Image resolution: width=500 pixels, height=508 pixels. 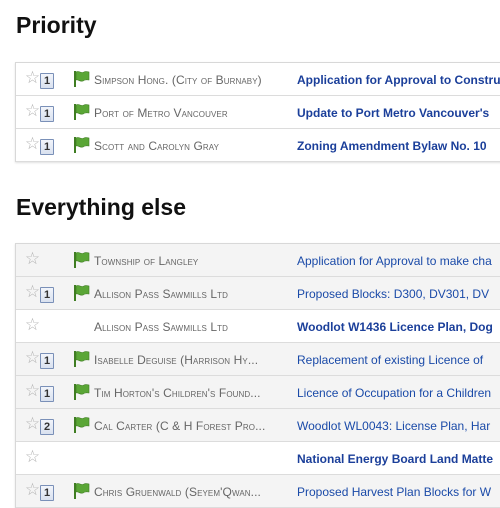 I want to click on message-subject-link: Replacement of existing Licence of, so click(x=398, y=360).